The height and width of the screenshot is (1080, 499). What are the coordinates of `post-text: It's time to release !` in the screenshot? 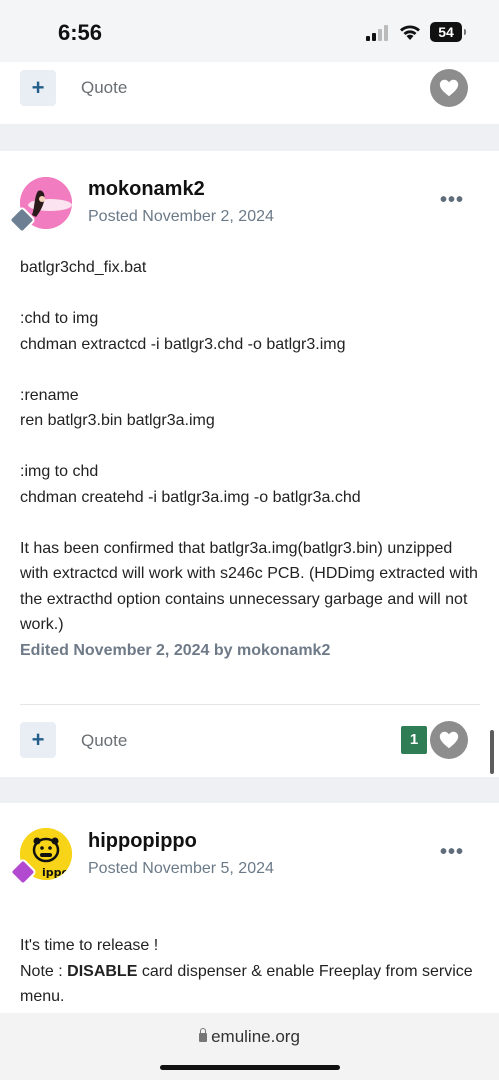 It's located at (89, 945).